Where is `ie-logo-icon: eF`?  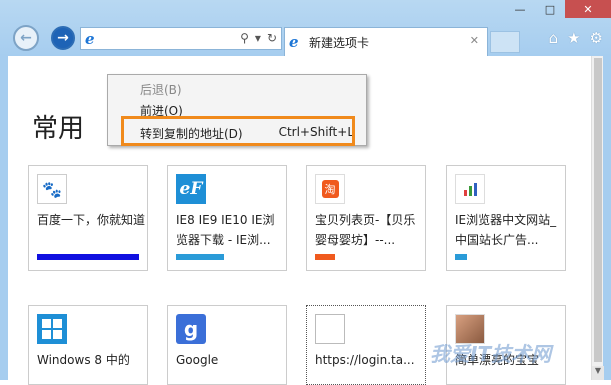 ie-logo-icon: eF is located at coordinates (191, 189).